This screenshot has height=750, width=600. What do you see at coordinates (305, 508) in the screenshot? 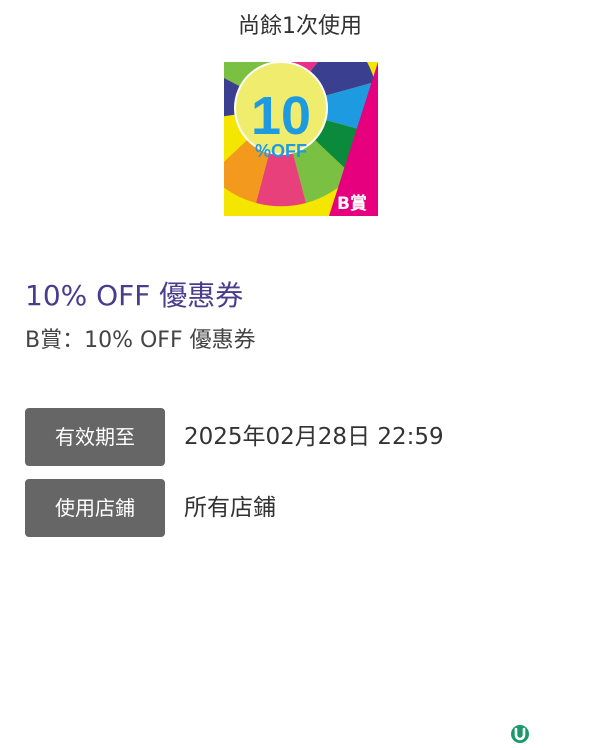
I see `stores-row: 使用店鋪 所有店鋪` at bounding box center [305, 508].